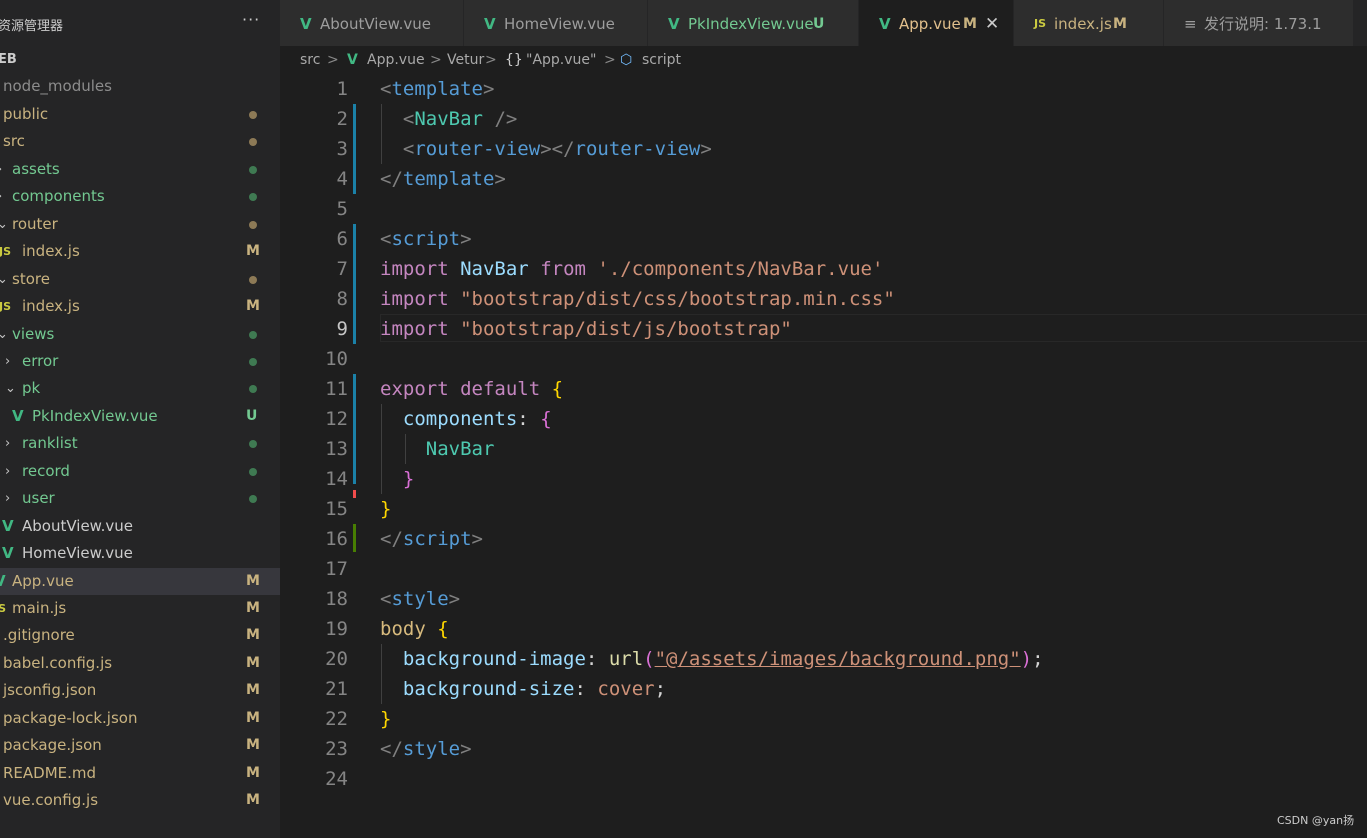 Image resolution: width=1367 pixels, height=838 pixels. What do you see at coordinates (140, 745) in the screenshot?
I see `tree-item: package.json M` at bounding box center [140, 745].